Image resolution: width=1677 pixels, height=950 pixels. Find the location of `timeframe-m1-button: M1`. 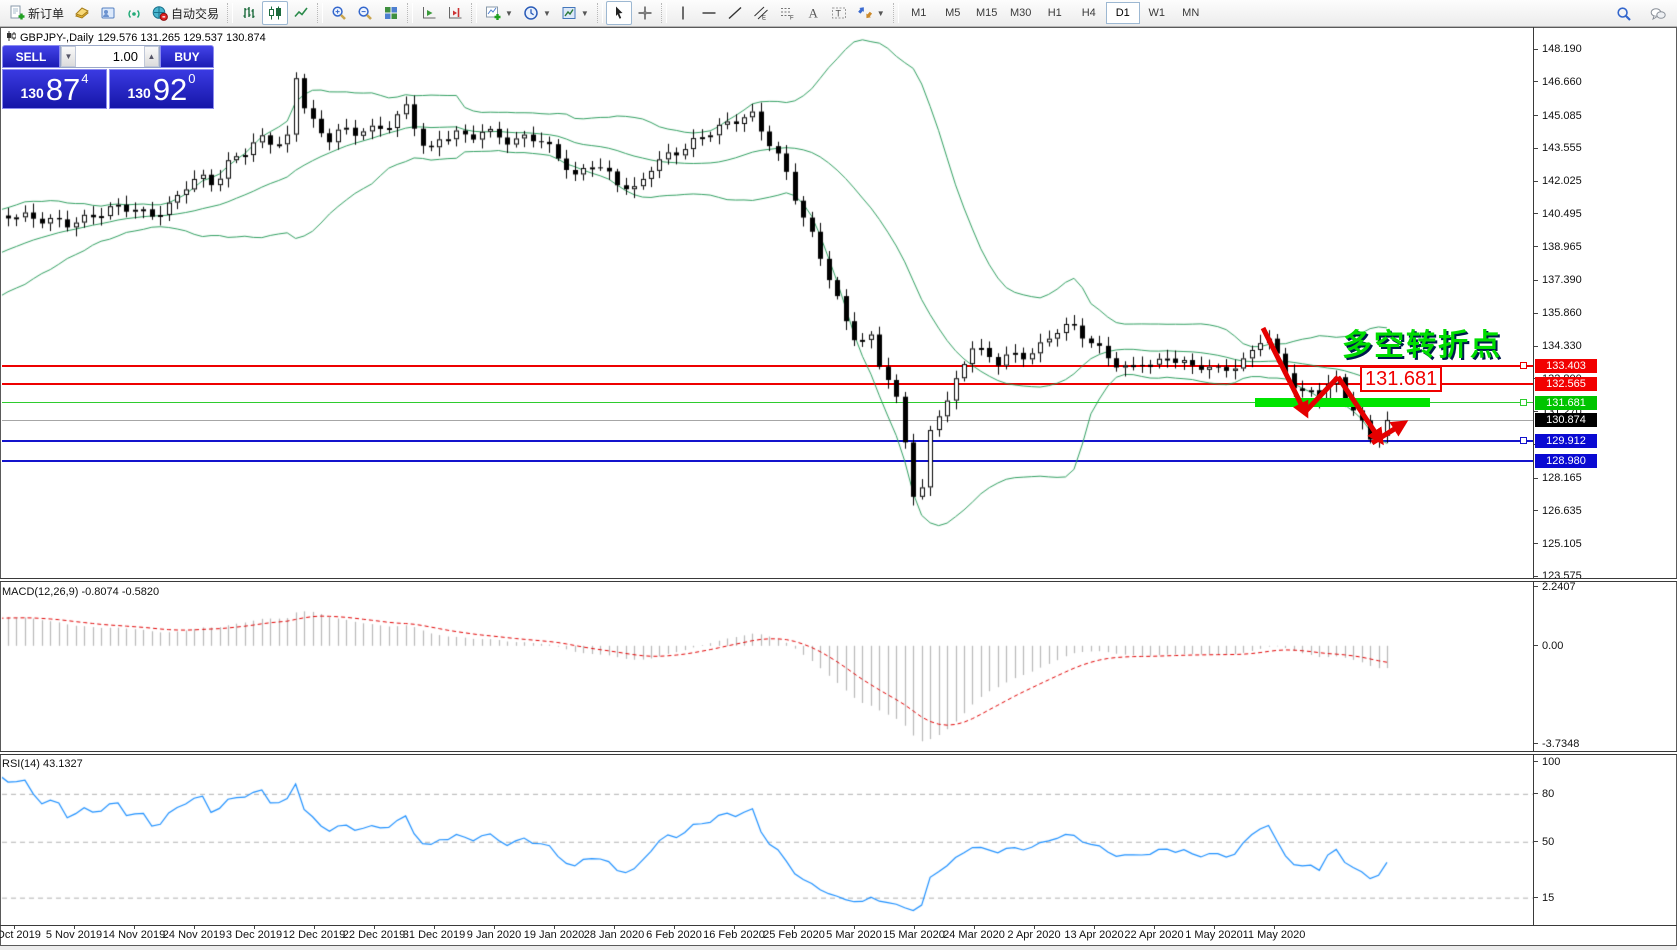

timeframe-m1-button: M1 is located at coordinates (919, 13).